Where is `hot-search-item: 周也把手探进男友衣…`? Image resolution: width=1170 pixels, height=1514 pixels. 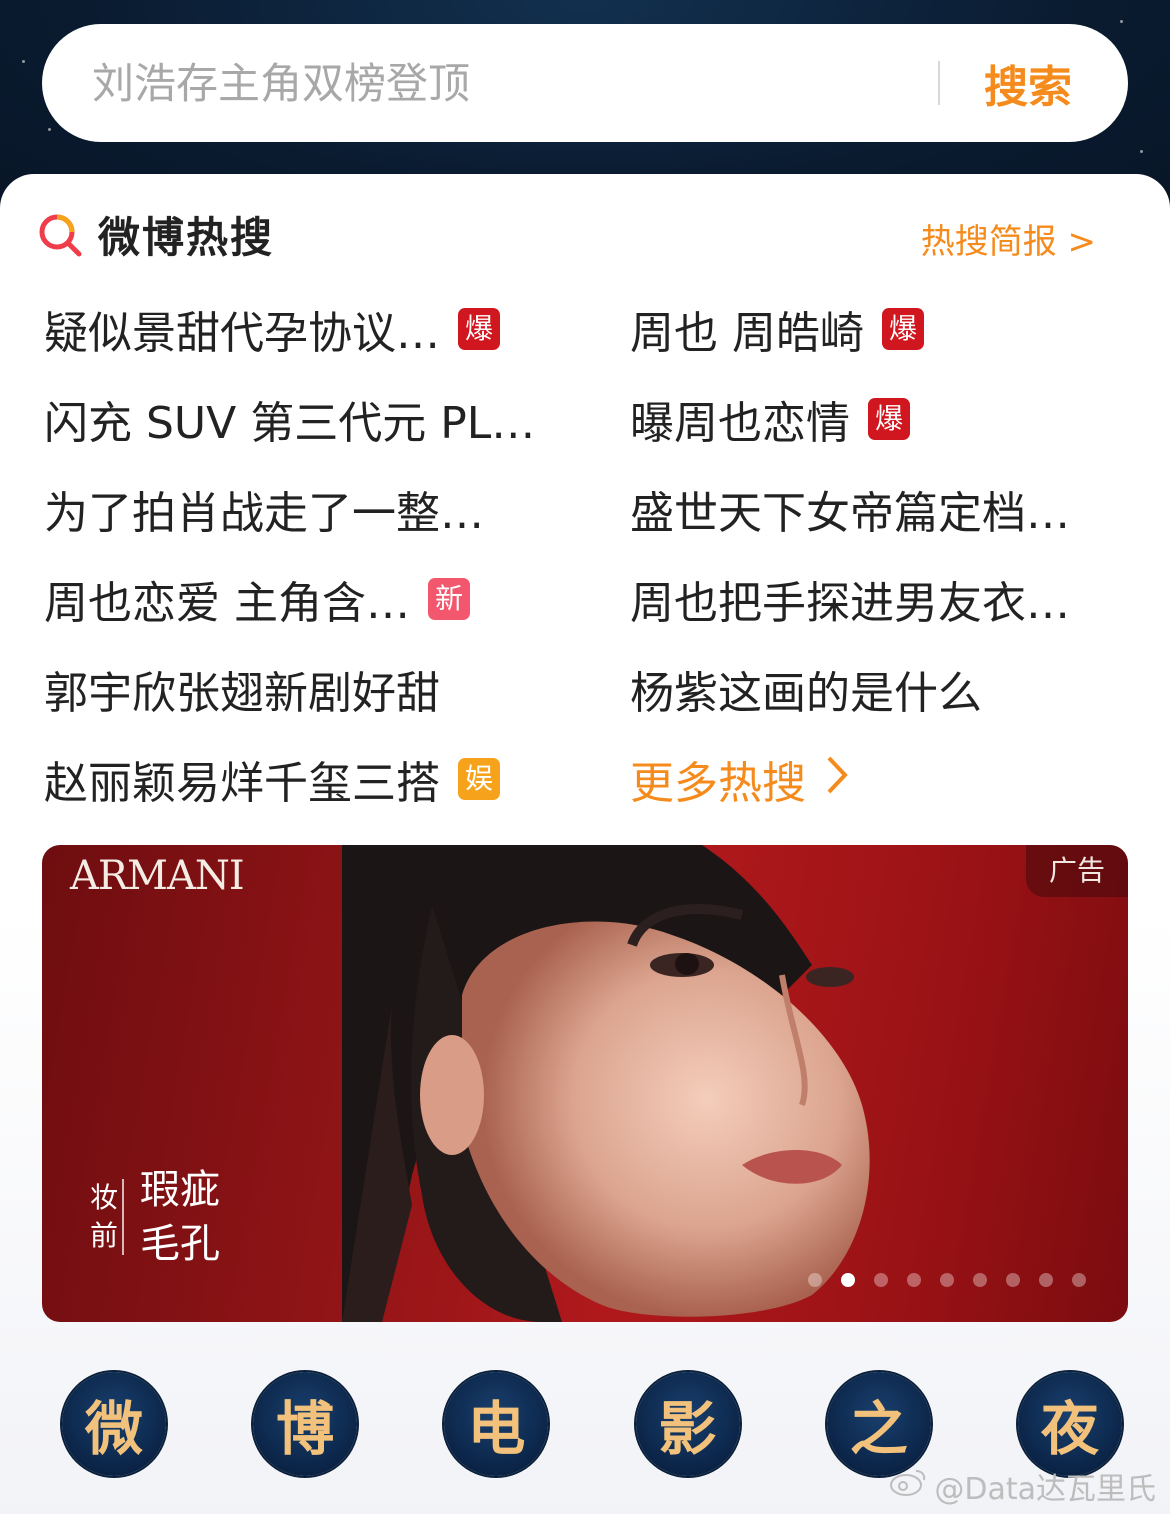
hot-search-item: 周也把手探进男友衣… is located at coordinates (882, 599).